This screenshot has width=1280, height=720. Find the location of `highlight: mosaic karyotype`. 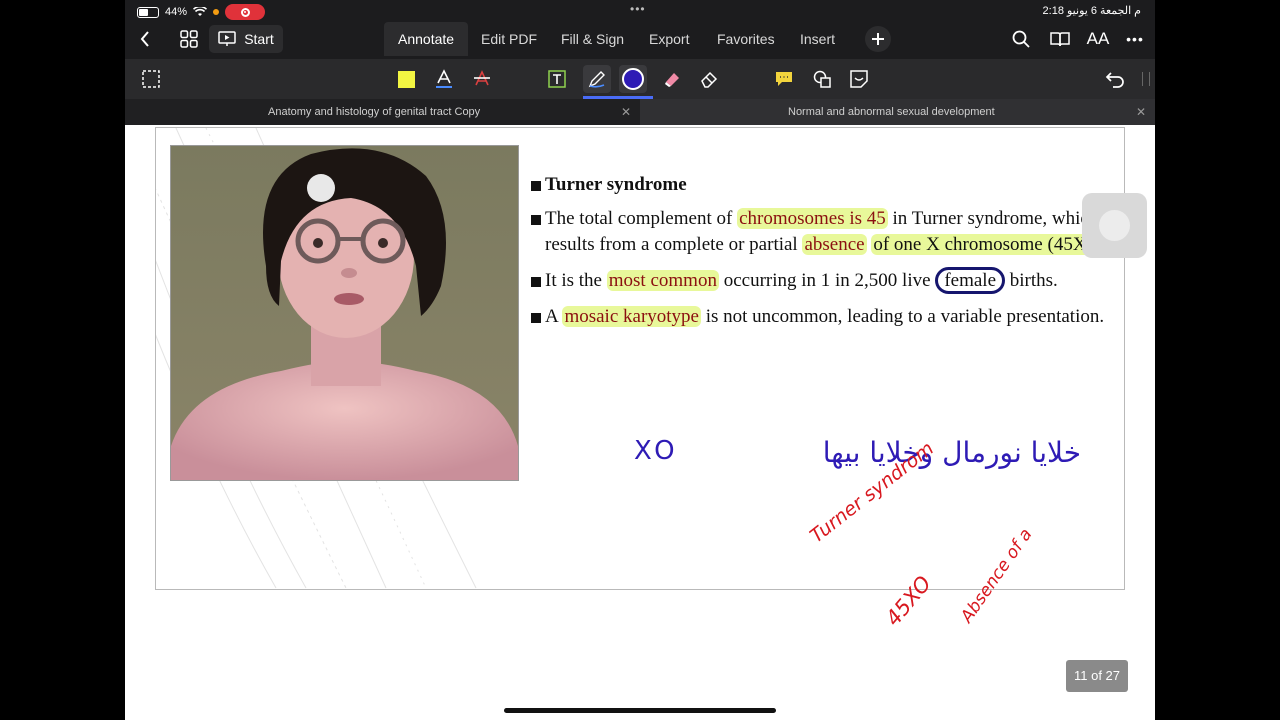

highlight: mosaic karyotype is located at coordinates (631, 316).